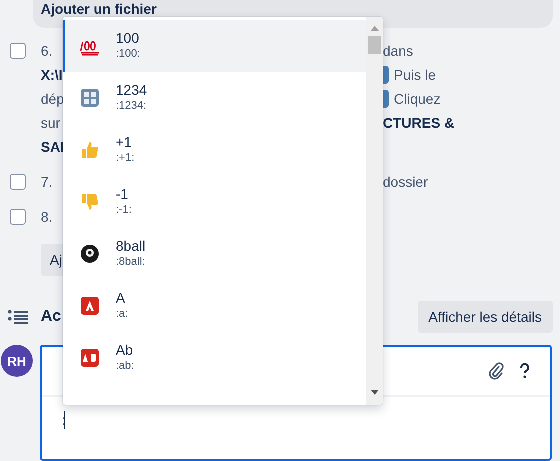 This screenshot has width=560, height=461. I want to click on emoji-shortcode: :1234:, so click(132, 106).